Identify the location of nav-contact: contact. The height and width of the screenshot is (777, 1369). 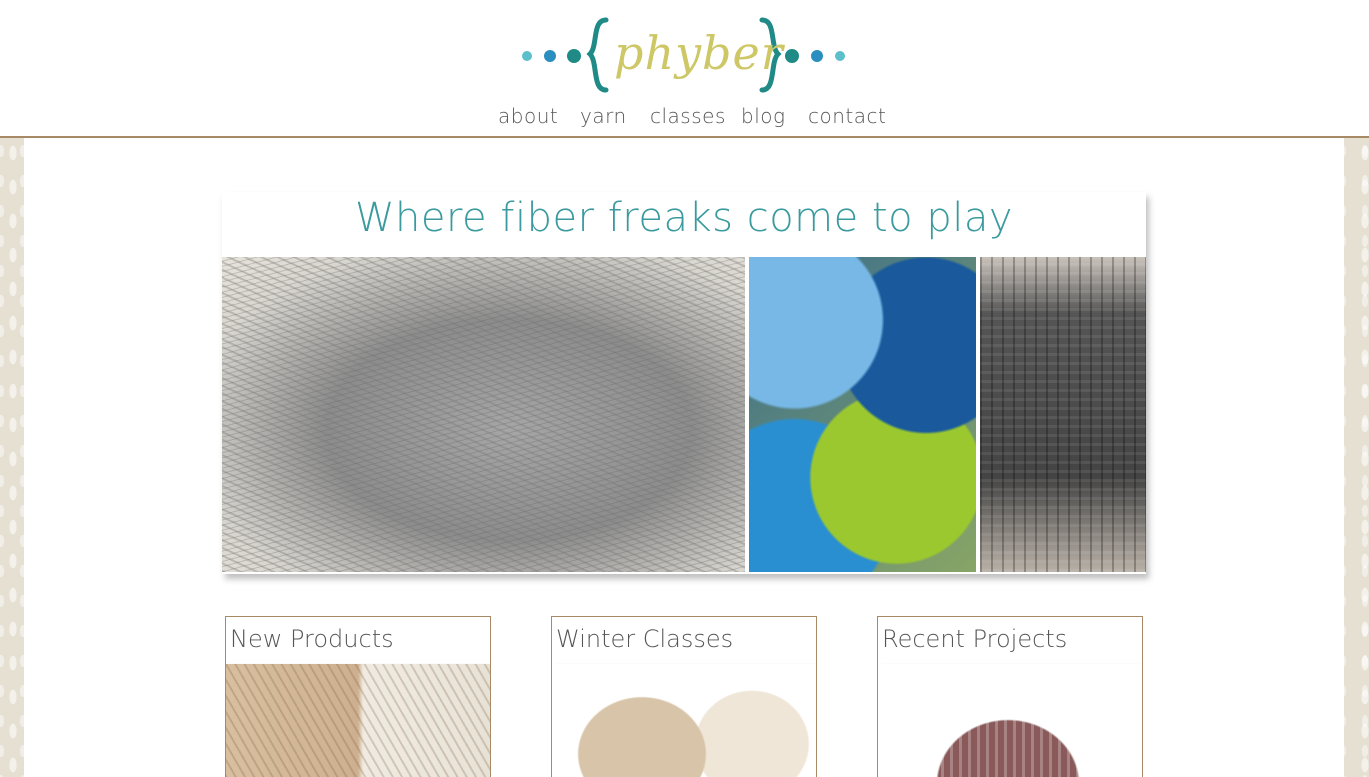
(847, 116).